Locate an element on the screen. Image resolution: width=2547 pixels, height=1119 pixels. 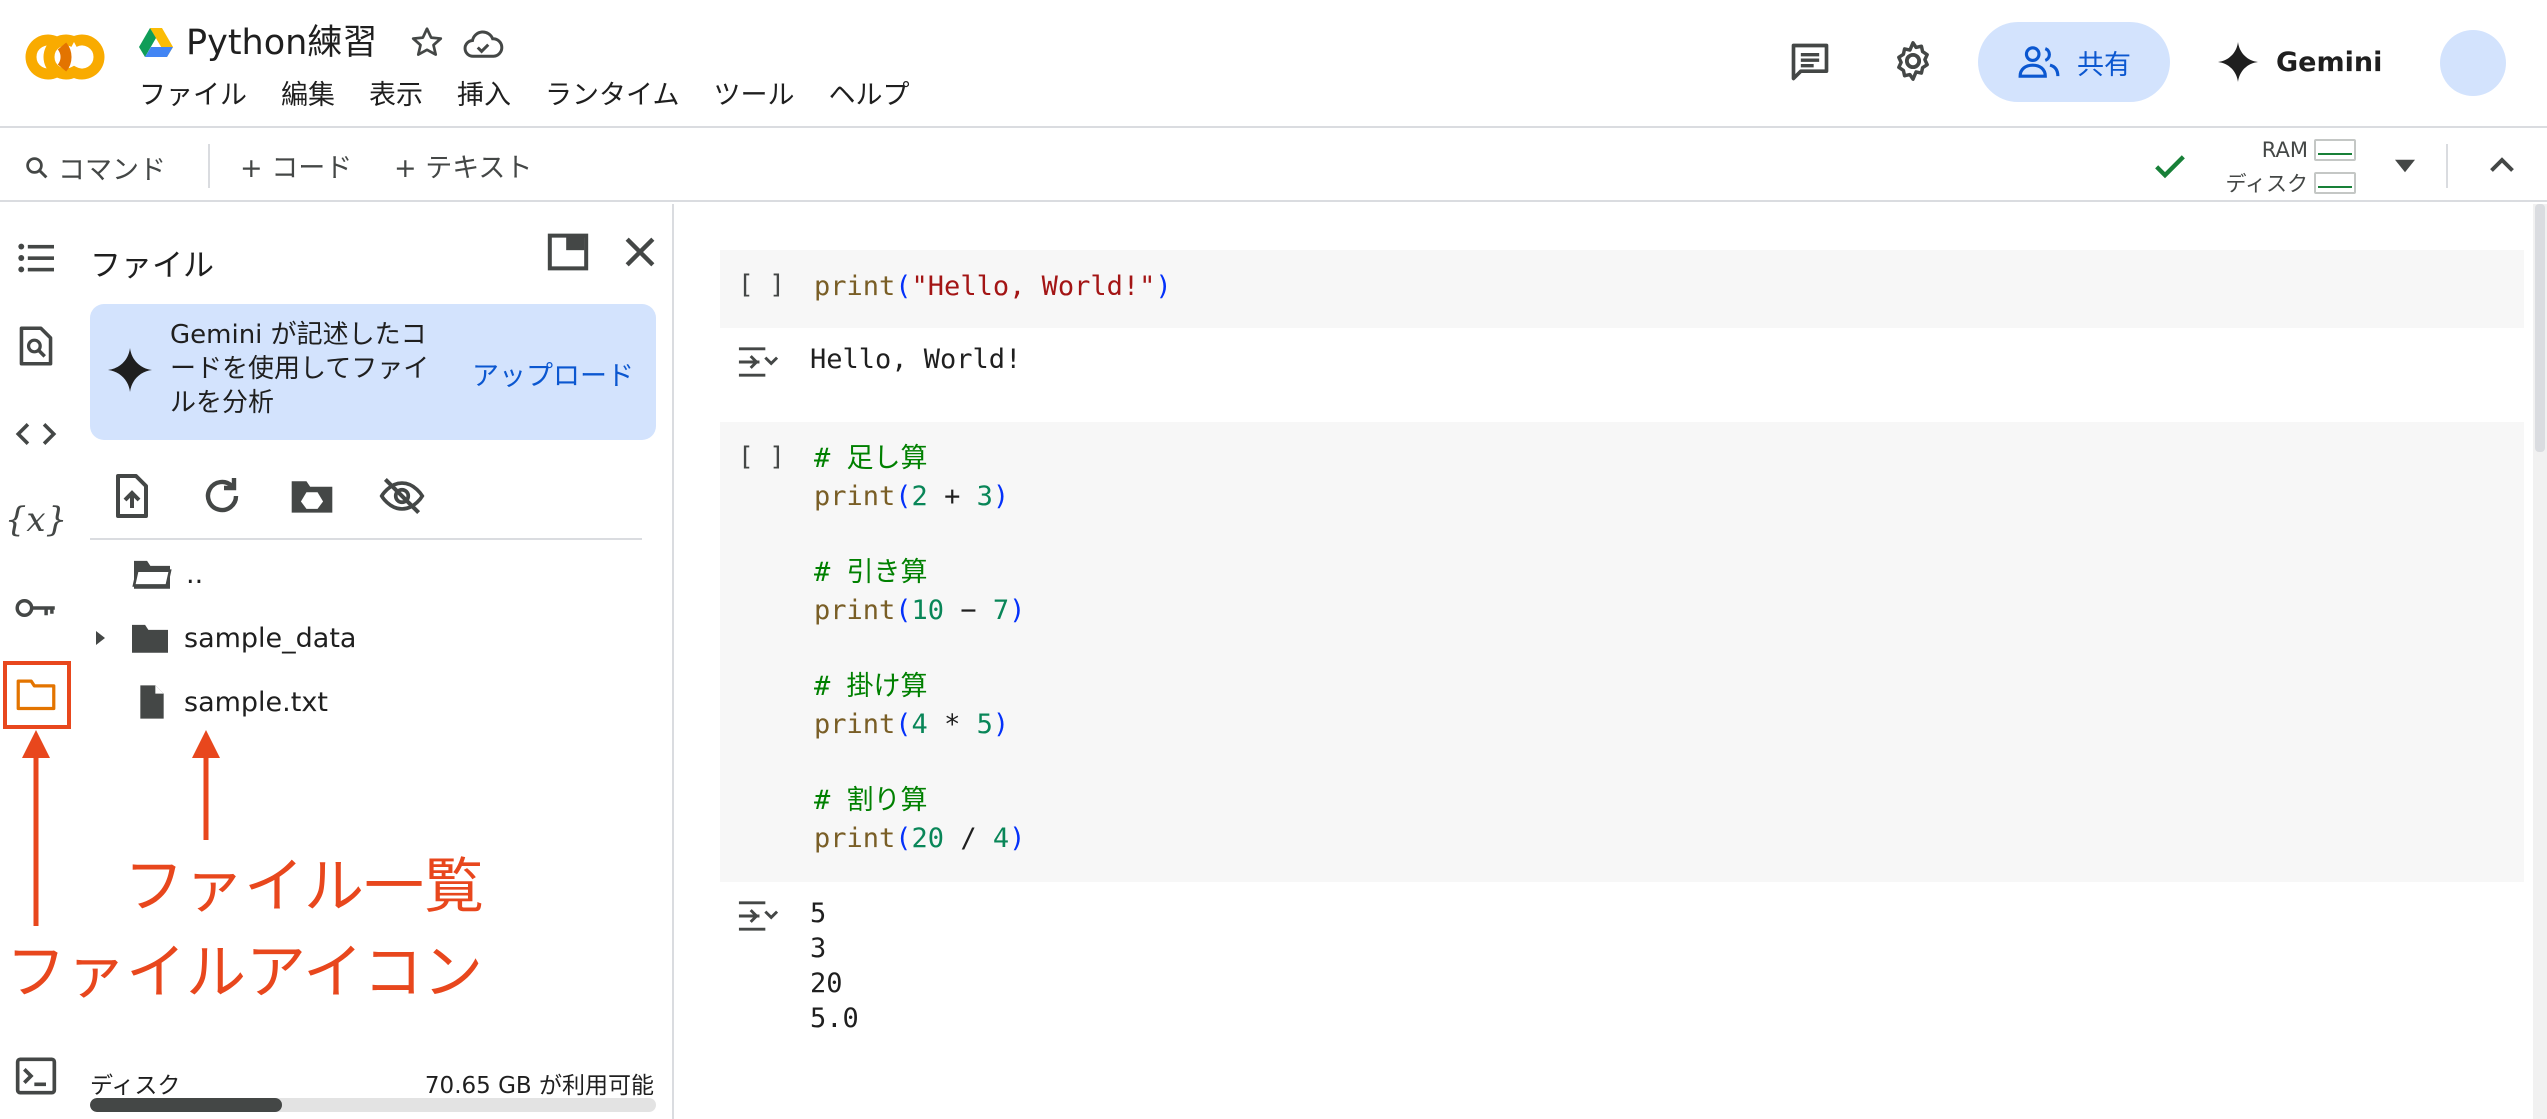
gemini-button: Gemini is located at coordinates (2300, 62).